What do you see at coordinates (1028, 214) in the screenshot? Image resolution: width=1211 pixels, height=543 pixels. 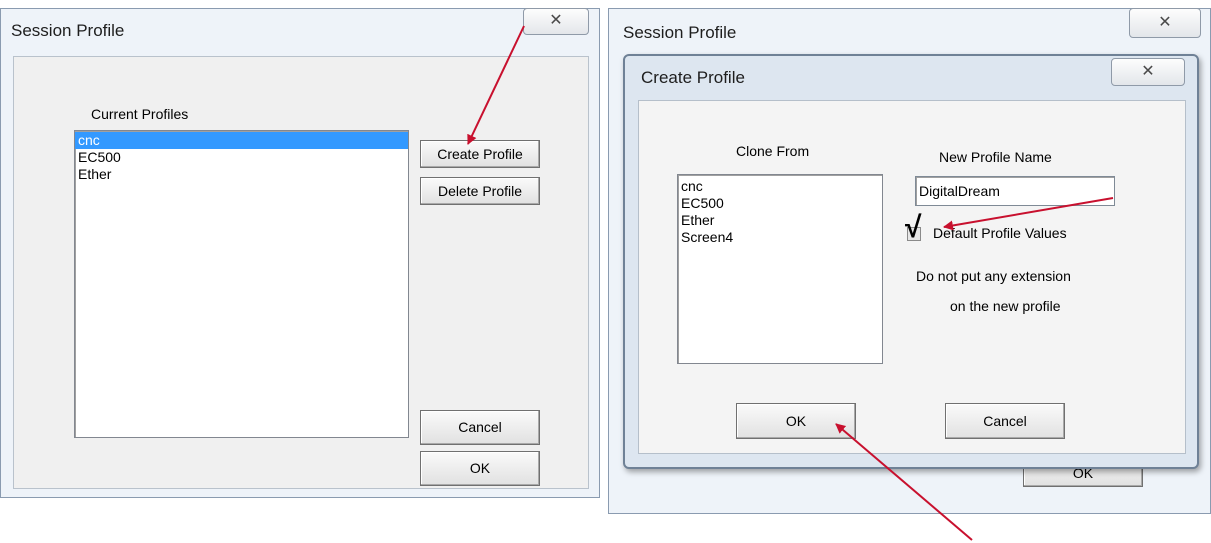 I see `arrow-to-default-values-checkbox` at bounding box center [1028, 214].